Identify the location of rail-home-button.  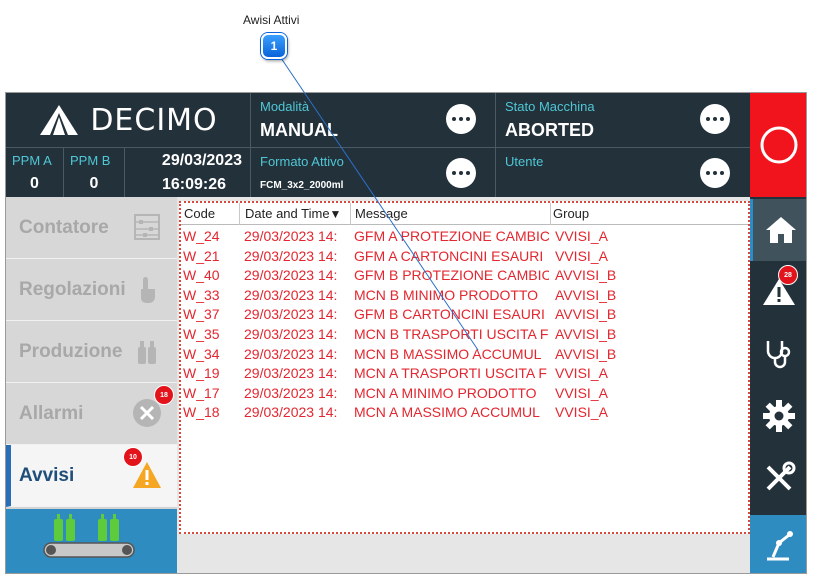
(778, 230).